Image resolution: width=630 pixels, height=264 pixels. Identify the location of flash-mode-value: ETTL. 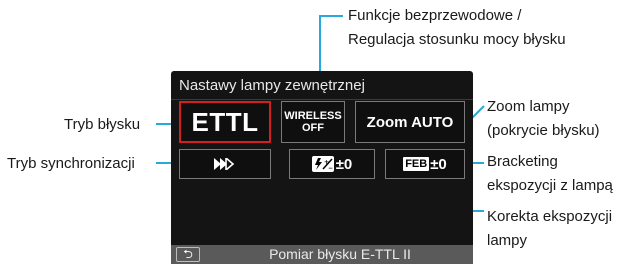
(225, 121).